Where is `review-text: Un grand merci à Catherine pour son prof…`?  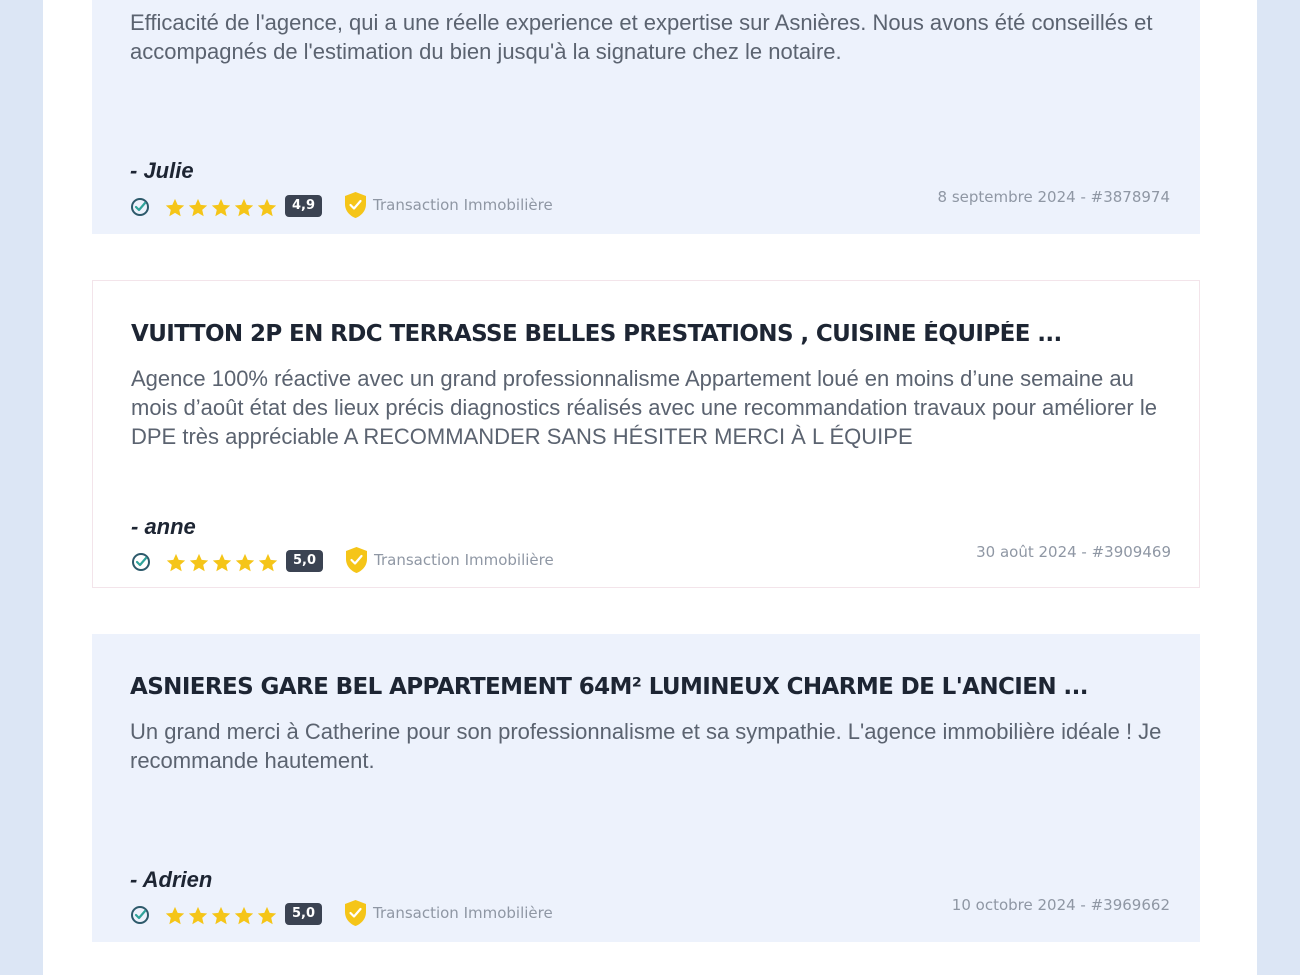
review-text: Un grand merci à Catherine pour son prof… is located at coordinates (646, 746).